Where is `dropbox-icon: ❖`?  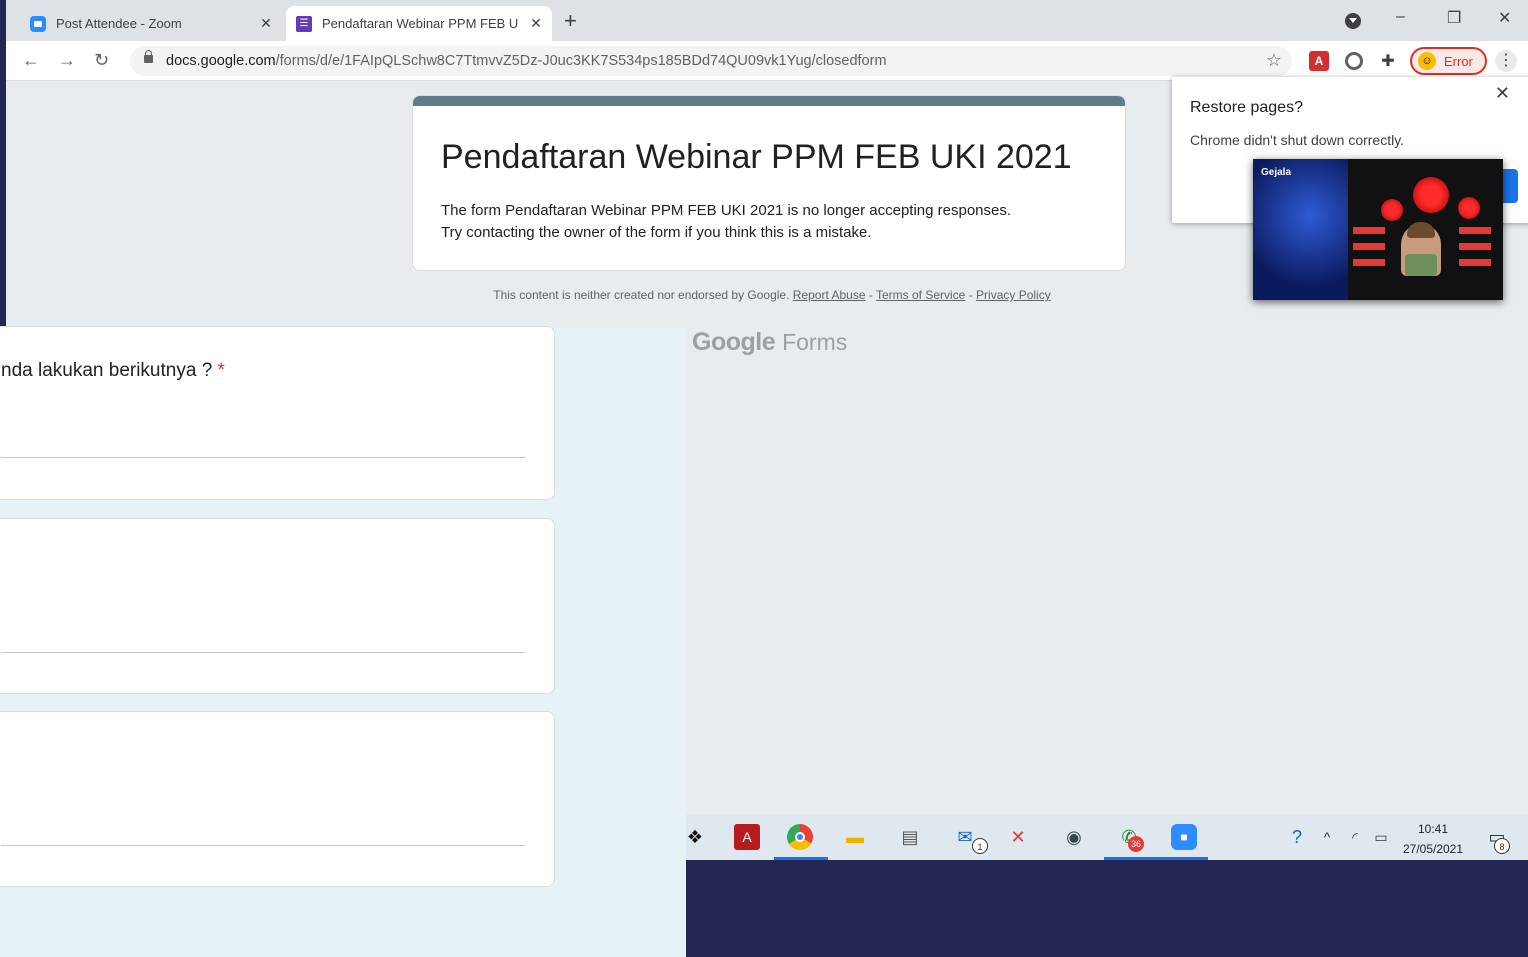
dropbox-icon: ❖ is located at coordinates (695, 837).